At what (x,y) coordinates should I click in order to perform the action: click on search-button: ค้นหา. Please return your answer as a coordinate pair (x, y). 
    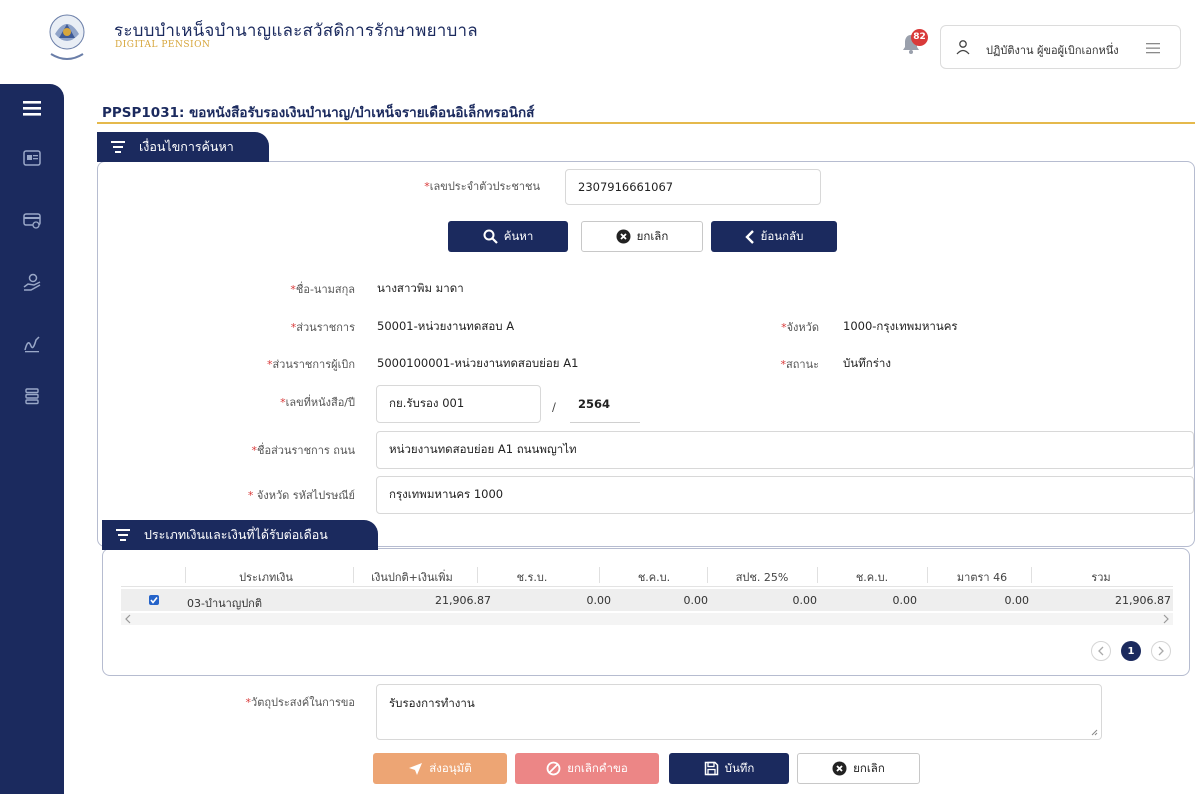
    Looking at the image, I should click on (508, 236).